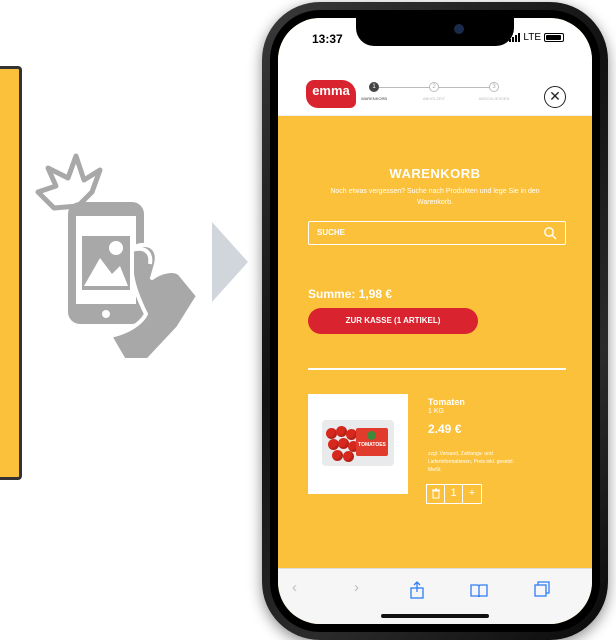 This screenshot has height=640, width=616. What do you see at coordinates (532, 37) in the screenshot?
I see `network-label: LTE` at bounding box center [532, 37].